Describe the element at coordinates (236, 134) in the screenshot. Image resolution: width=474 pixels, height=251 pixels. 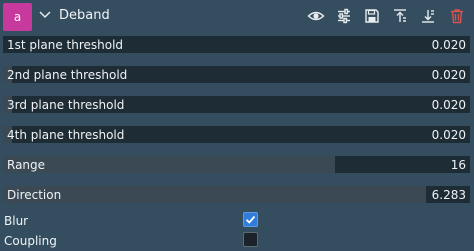
I see `slider-plane4-threshold: 4th plane threshold 0.020` at that location.